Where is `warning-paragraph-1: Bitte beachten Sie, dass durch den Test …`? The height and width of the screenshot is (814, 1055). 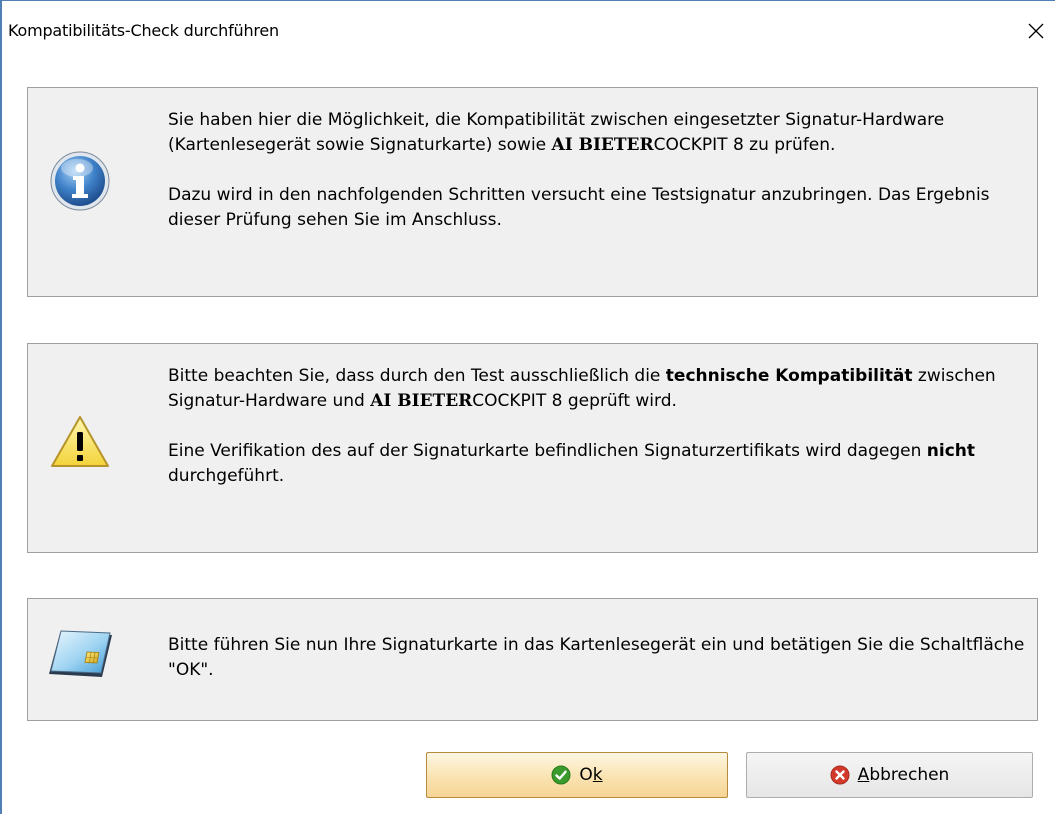
warning-paragraph-1: Bitte beachten Sie, dass durch den Test … is located at coordinates (582, 388).